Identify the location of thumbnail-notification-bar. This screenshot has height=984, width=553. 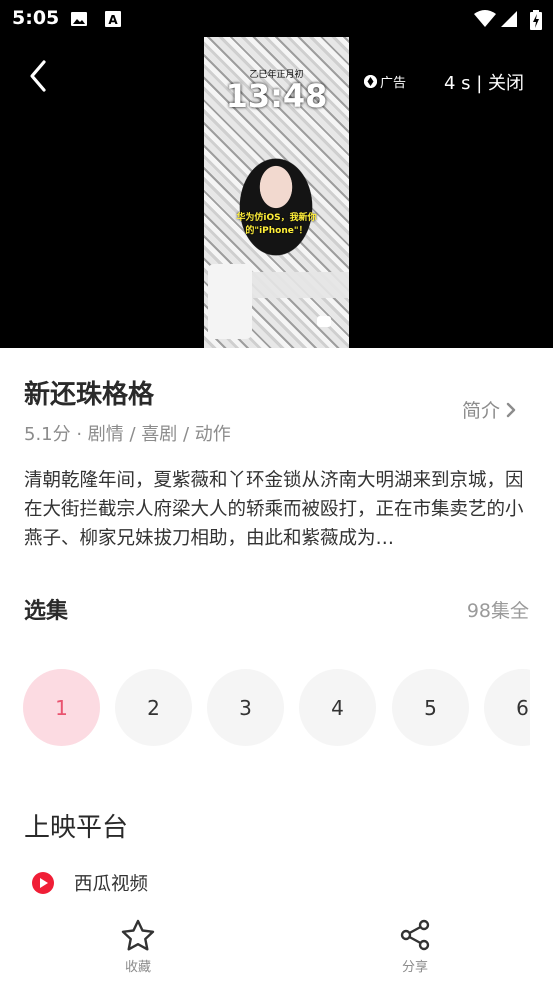
(300, 285).